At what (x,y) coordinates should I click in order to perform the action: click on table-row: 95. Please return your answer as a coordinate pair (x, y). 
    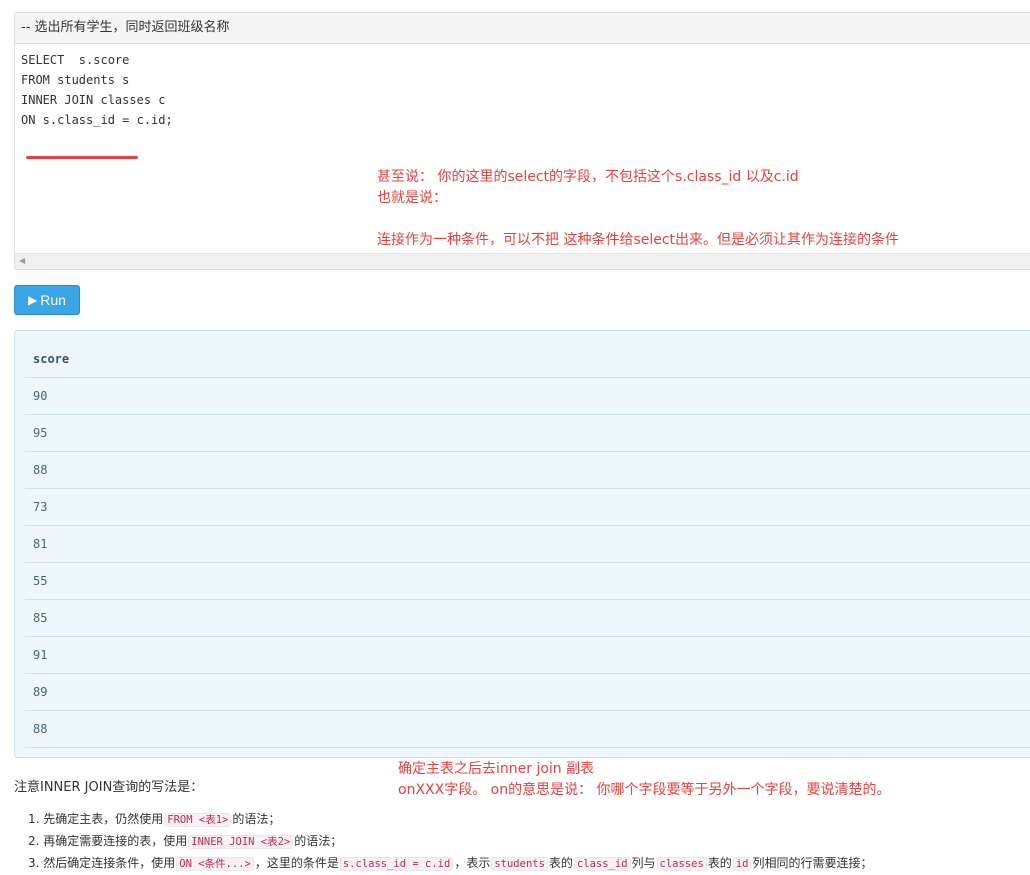
    Looking at the image, I should click on (527, 433).